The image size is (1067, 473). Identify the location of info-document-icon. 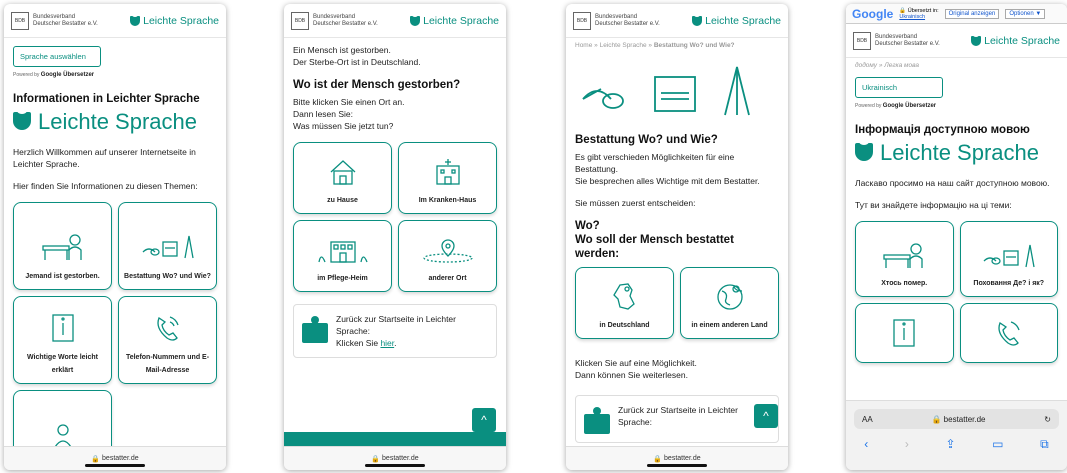
(904, 333).